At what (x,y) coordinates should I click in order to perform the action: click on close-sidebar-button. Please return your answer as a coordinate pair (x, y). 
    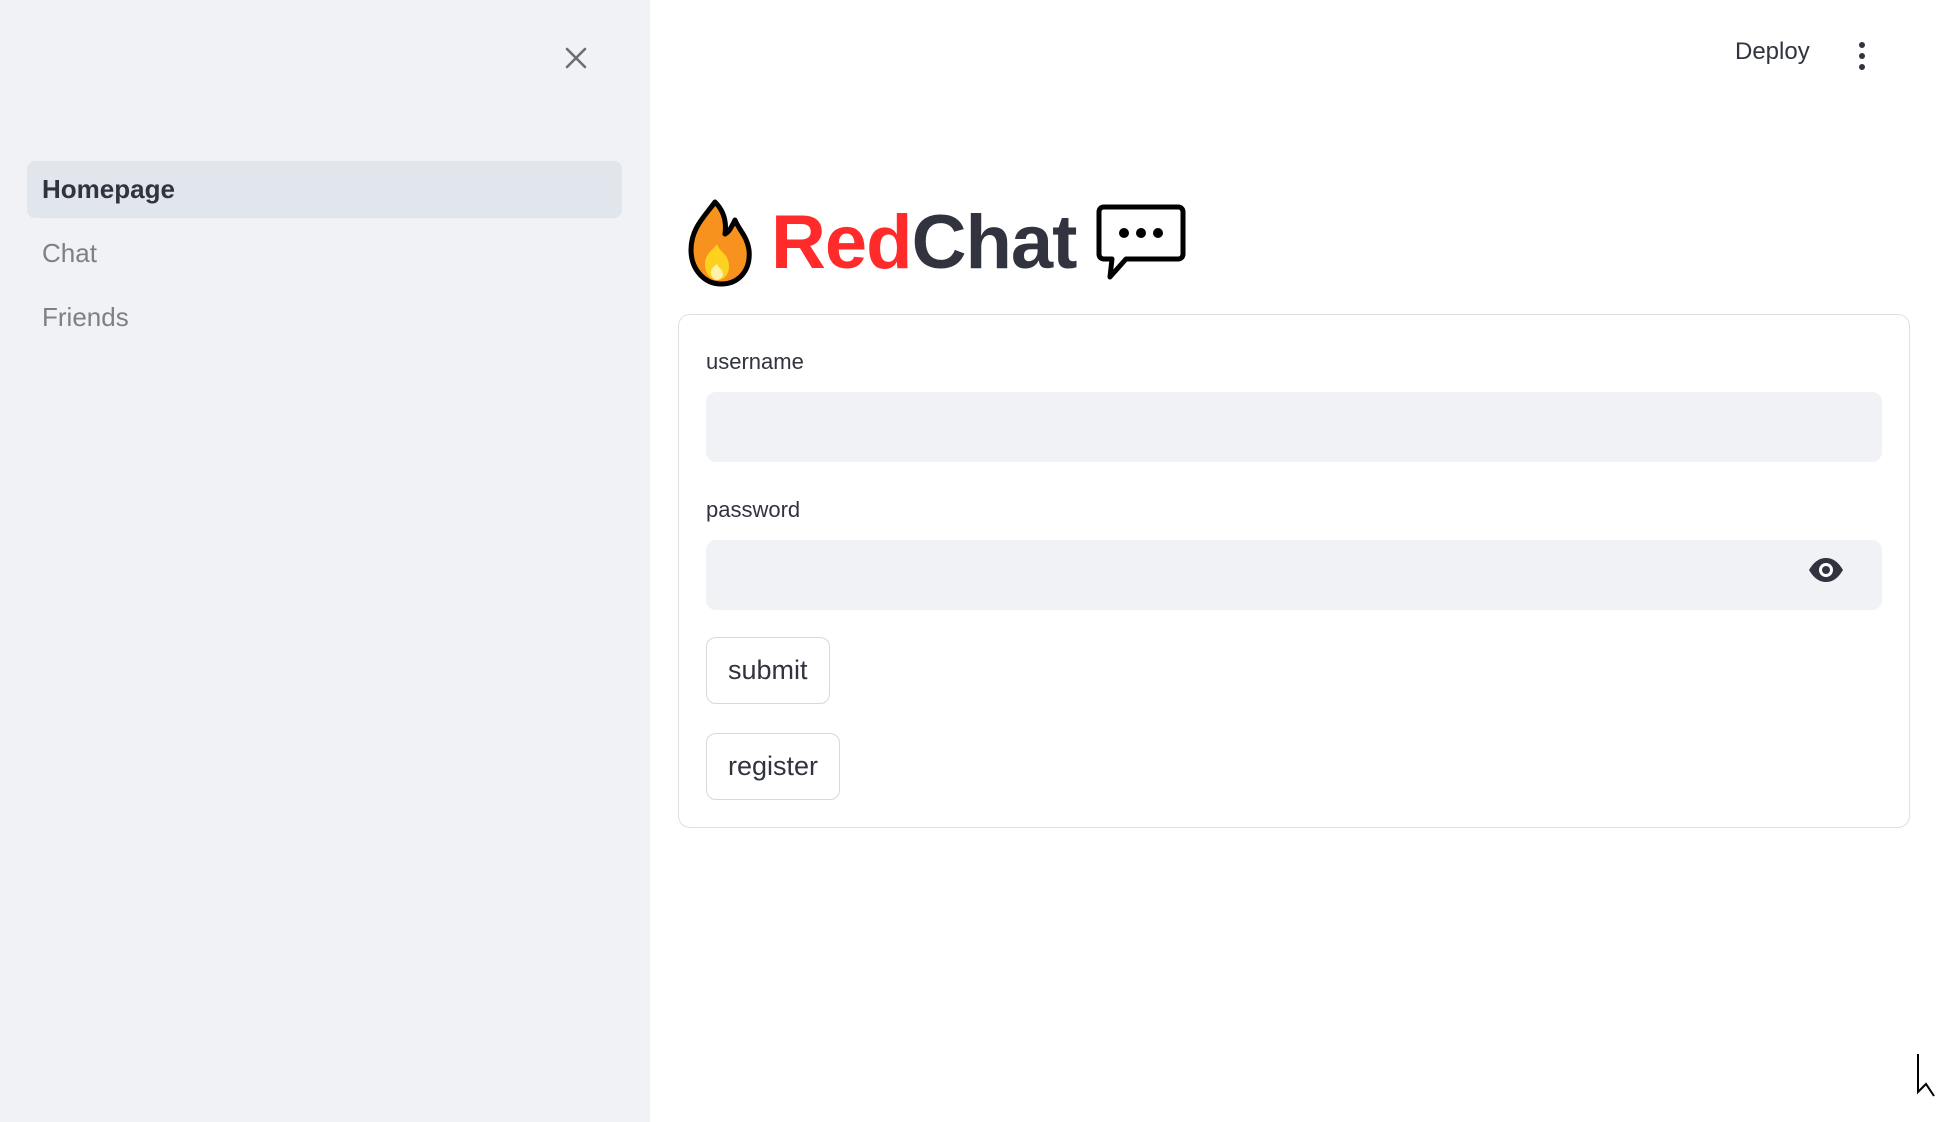
    Looking at the image, I should click on (576, 58).